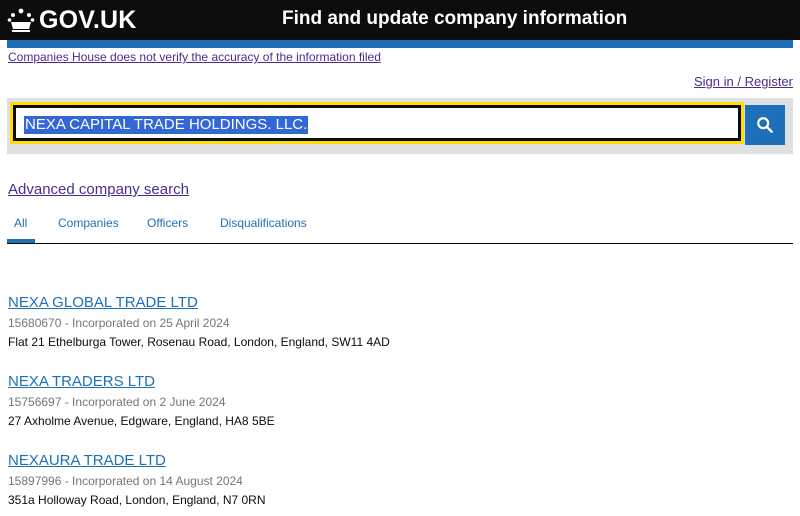  Describe the element at coordinates (454, 19) in the screenshot. I see `service-name: Find and update company information` at that location.